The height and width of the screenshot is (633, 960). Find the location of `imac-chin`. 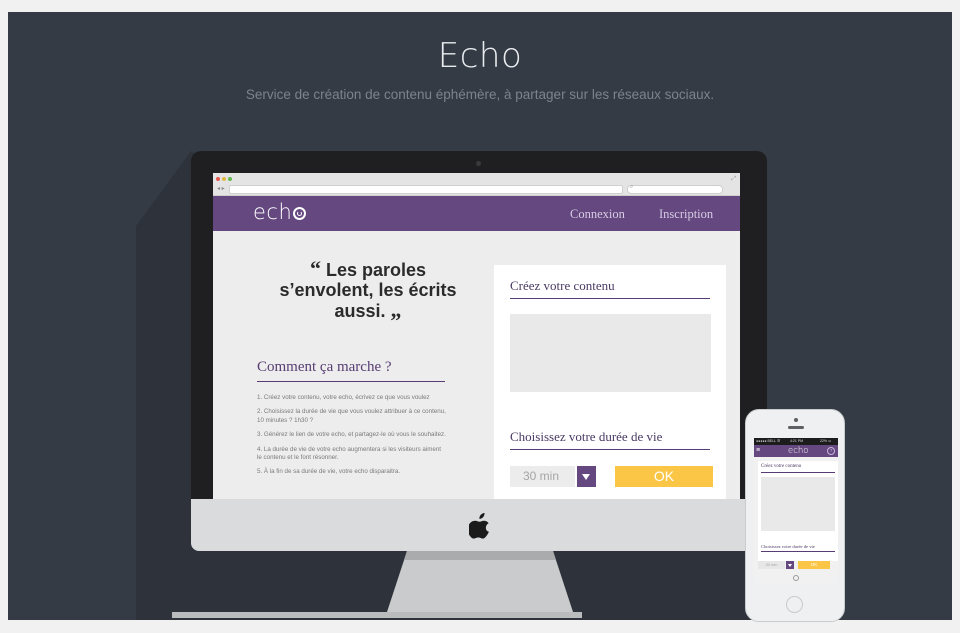

imac-chin is located at coordinates (479, 525).